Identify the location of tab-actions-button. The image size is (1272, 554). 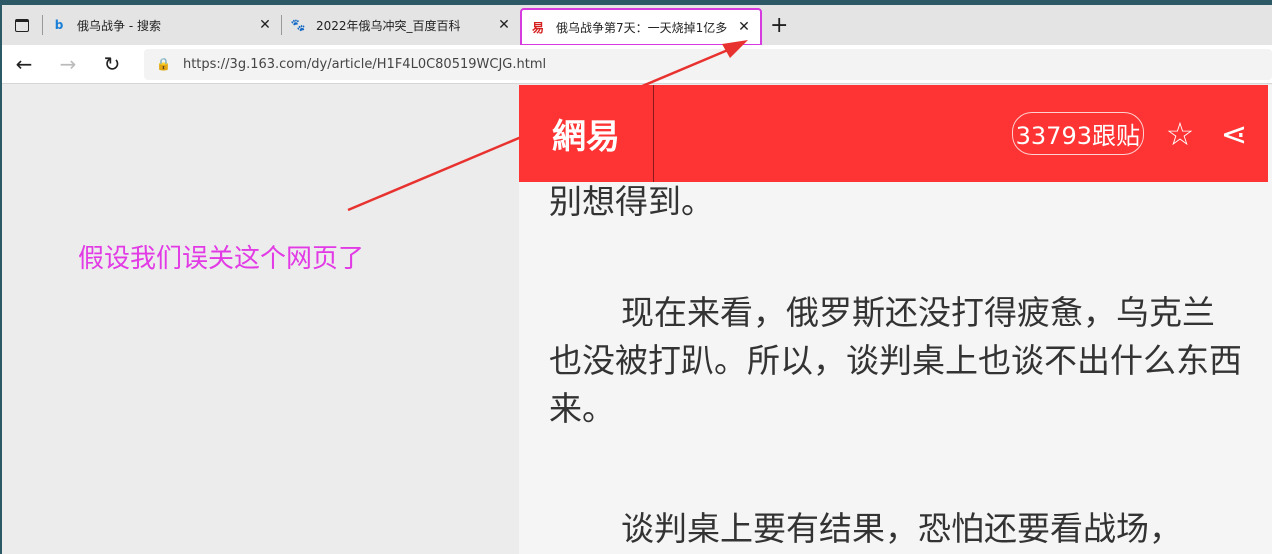
(22, 25).